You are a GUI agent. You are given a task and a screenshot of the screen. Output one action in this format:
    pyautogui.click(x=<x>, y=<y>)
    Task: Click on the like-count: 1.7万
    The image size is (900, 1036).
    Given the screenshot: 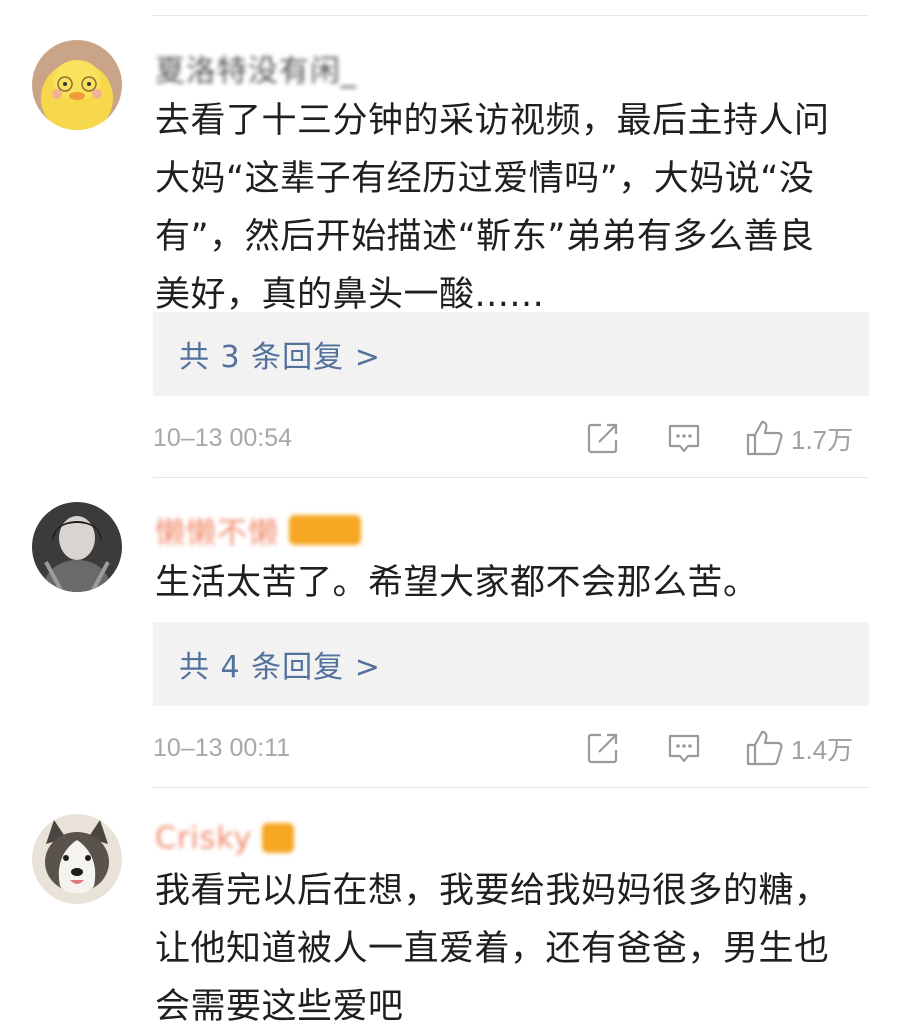 What is the action you would take?
    pyautogui.click(x=822, y=439)
    